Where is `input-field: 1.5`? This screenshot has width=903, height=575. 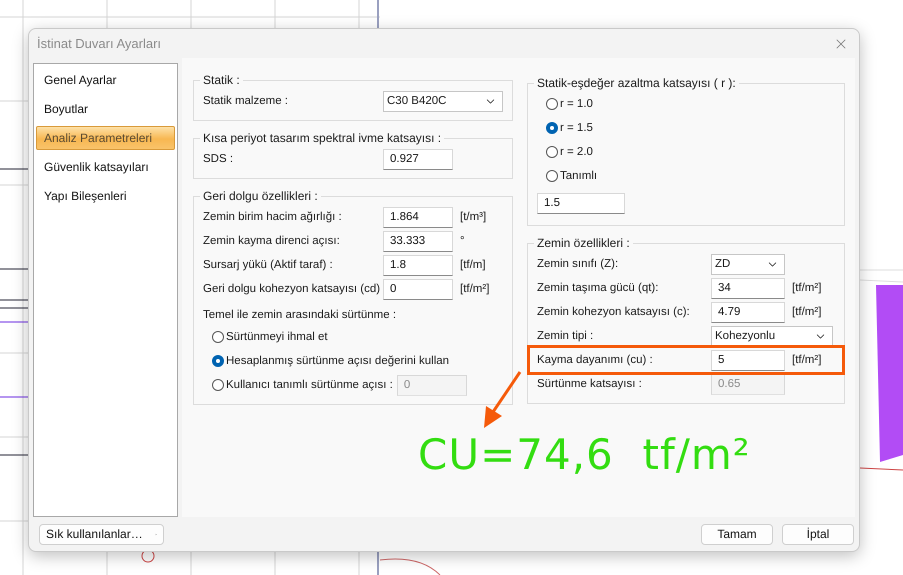
input-field: 1.5 is located at coordinates (581, 203).